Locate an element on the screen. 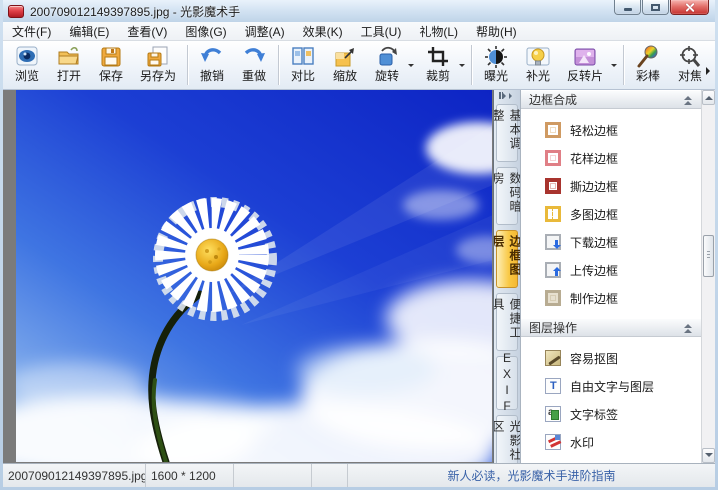  resize-icon is located at coordinates (344, 57).